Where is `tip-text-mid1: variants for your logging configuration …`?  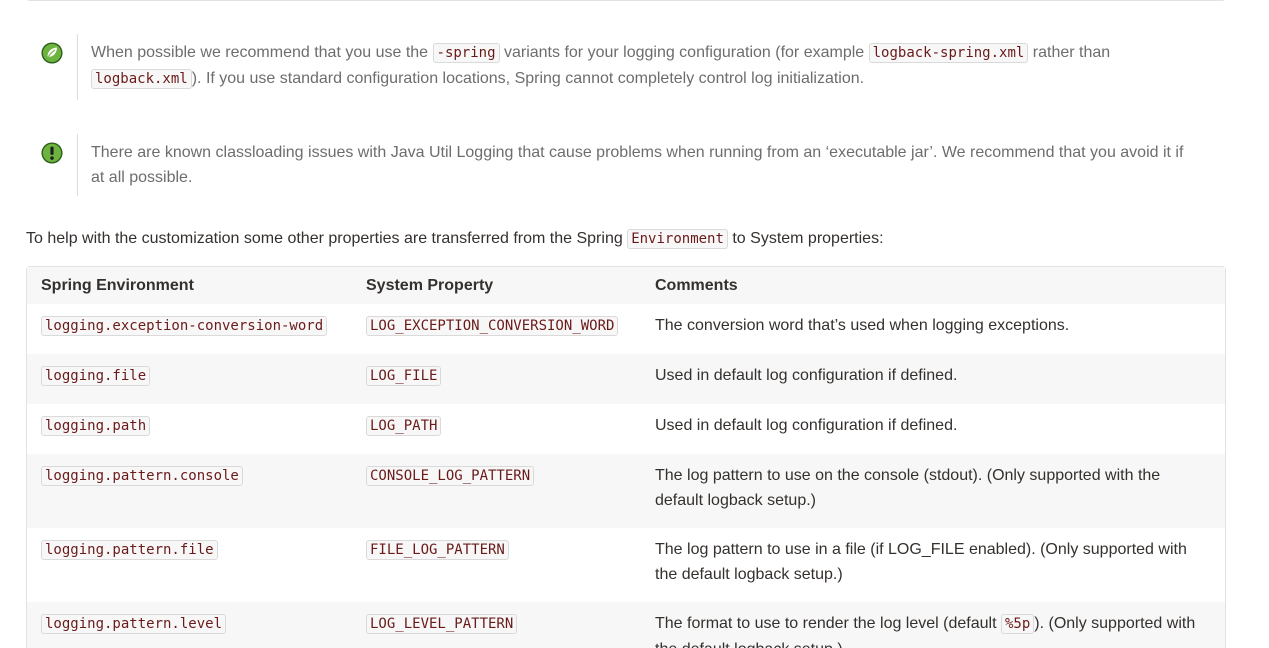 tip-text-mid1: variants for your logging configuration … is located at coordinates (684, 52).